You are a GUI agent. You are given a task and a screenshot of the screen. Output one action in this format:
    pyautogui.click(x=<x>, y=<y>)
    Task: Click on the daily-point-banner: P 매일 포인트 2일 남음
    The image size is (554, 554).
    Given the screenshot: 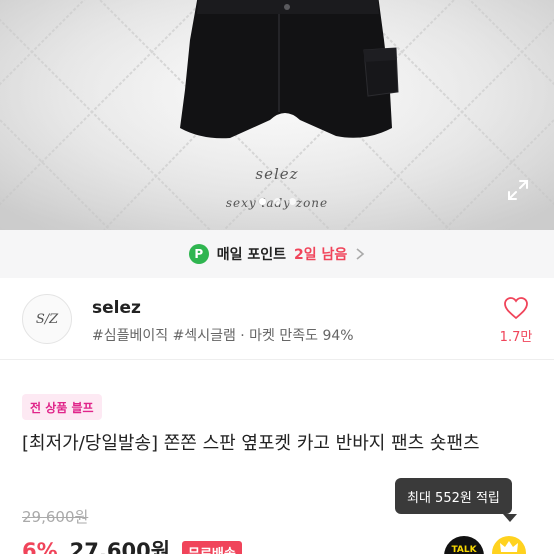 What is the action you would take?
    pyautogui.click(x=277, y=254)
    